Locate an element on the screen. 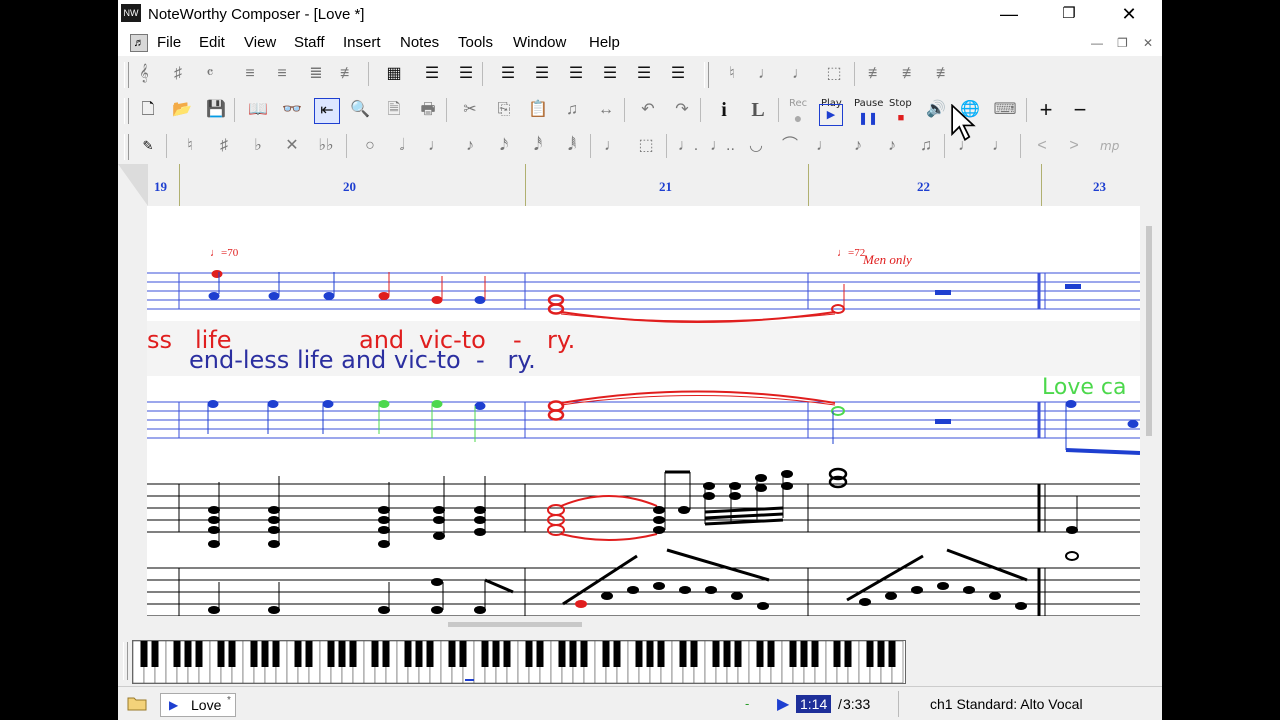 The width and height of the screenshot is (1280, 720). rest-icon: ≡ is located at coordinates (250, 74).